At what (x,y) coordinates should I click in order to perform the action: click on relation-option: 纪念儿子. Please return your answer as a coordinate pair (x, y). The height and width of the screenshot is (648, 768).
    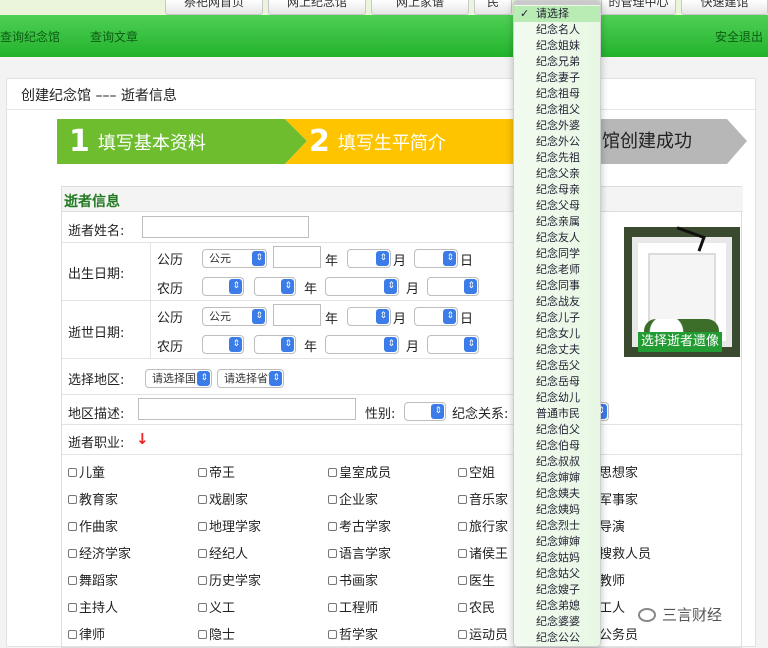
    Looking at the image, I should click on (557, 318).